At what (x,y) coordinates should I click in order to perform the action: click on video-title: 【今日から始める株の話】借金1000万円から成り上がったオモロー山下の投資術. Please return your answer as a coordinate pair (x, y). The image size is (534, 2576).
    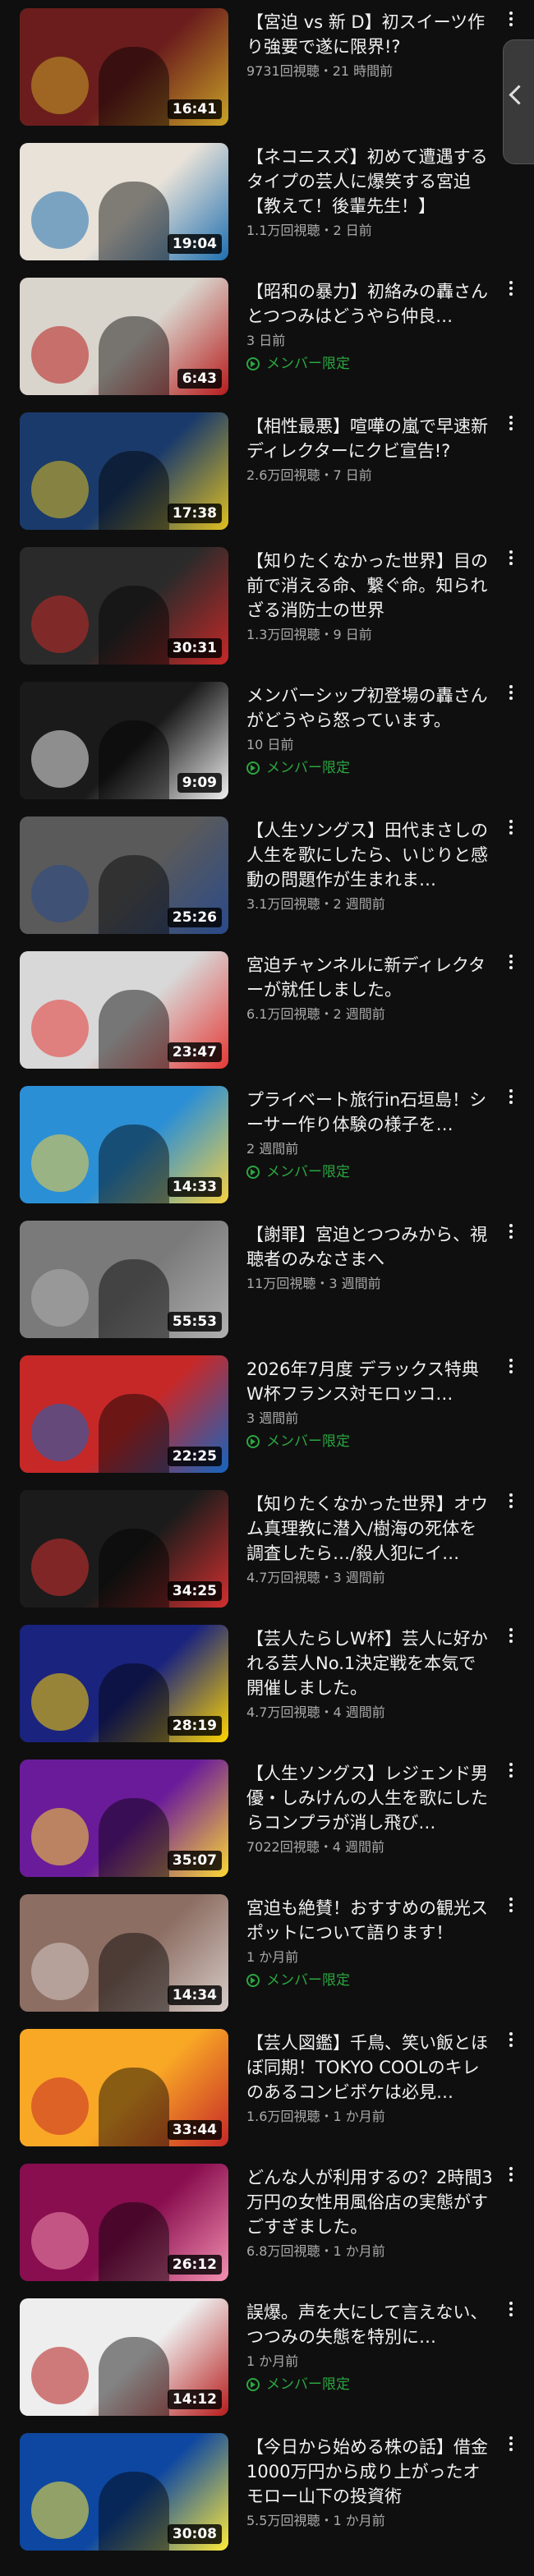
    Looking at the image, I should click on (370, 2472).